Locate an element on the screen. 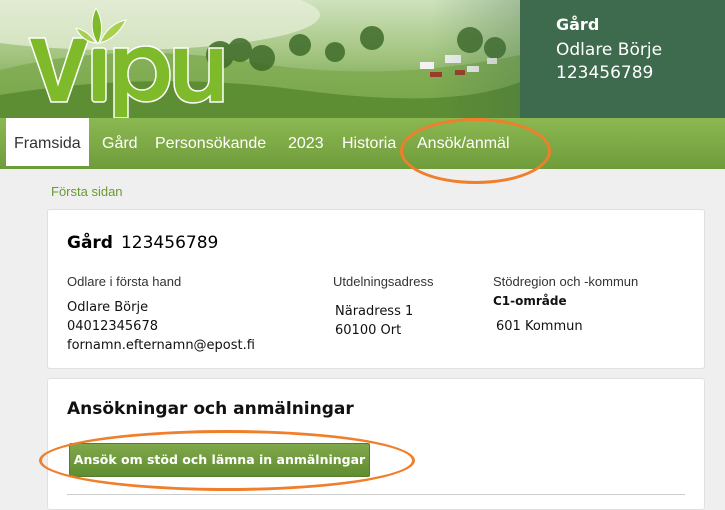 The height and width of the screenshot is (510, 725). farm-info: Gård Odlare Börje 123456789 is located at coordinates (609, 50).